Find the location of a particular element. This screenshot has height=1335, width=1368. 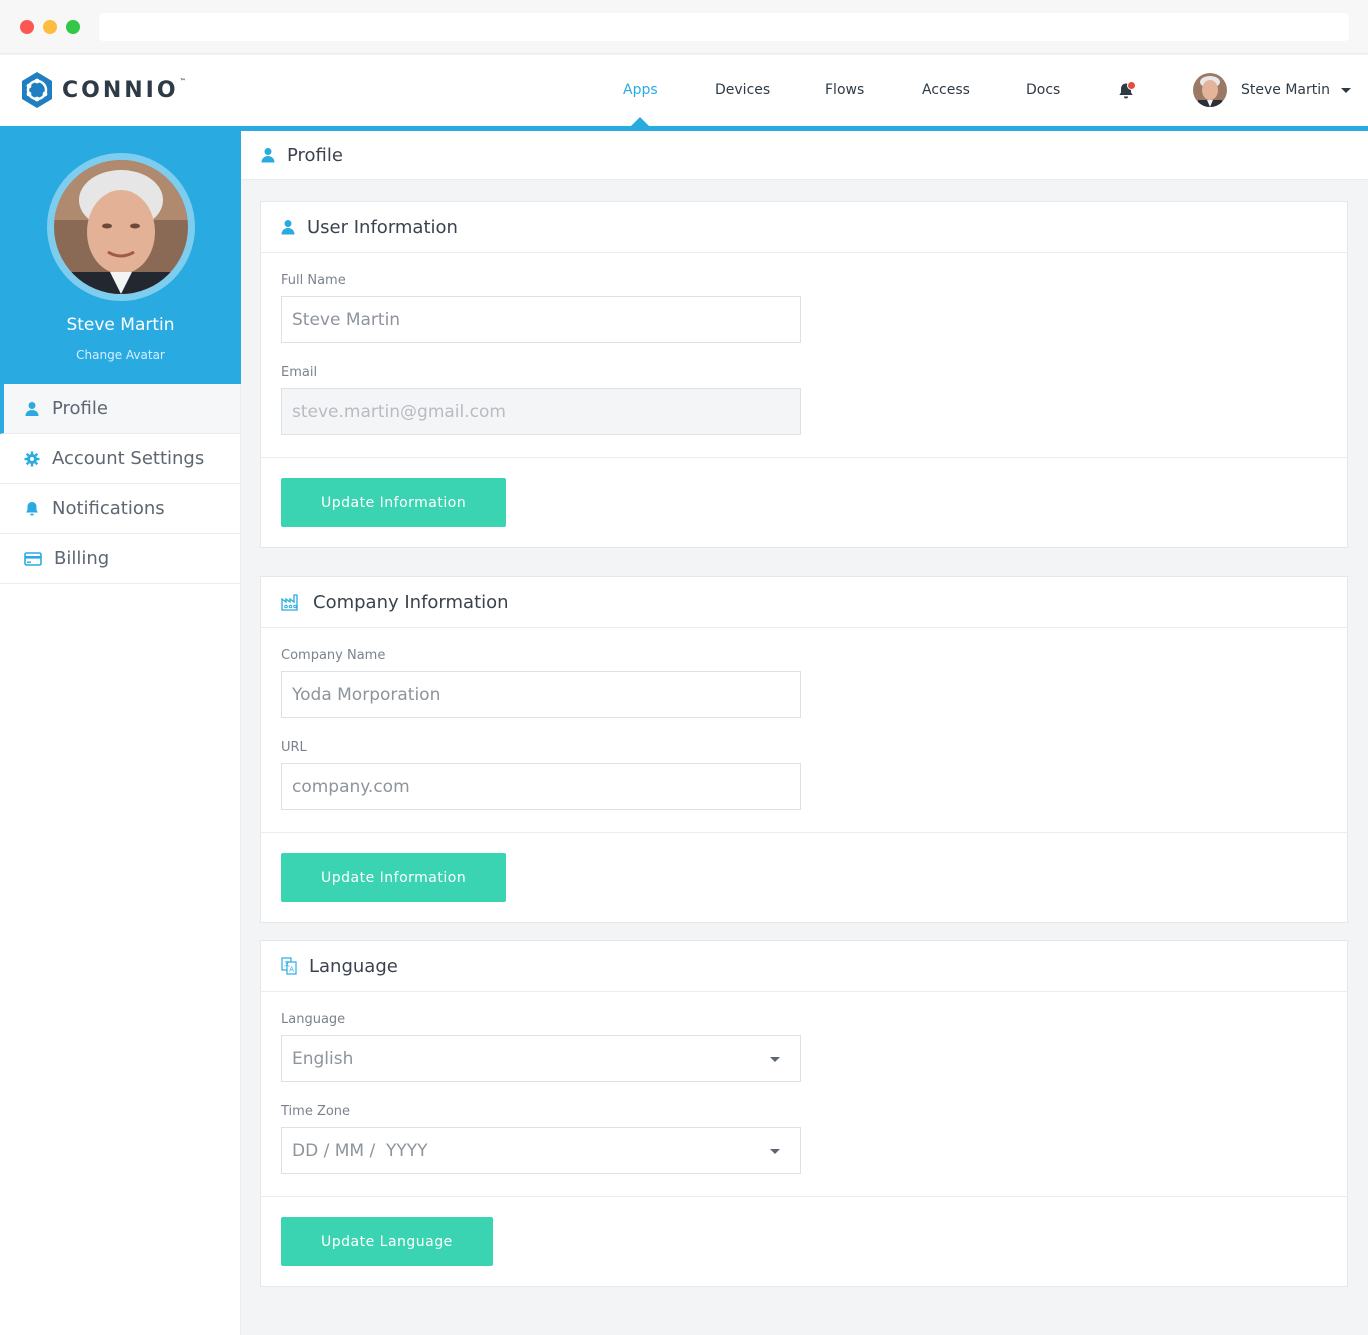

update-language-button: Update Language is located at coordinates (387, 1241).